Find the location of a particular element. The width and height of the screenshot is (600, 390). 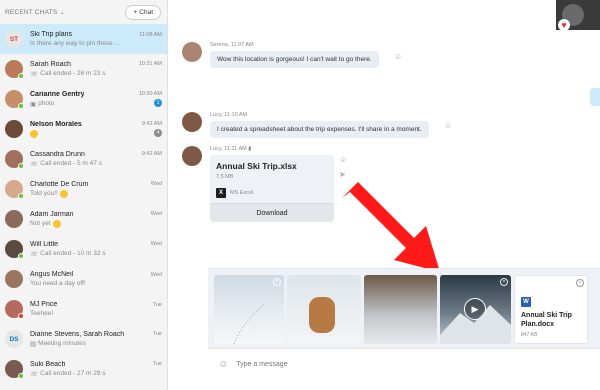

photo-dog-snow is located at coordinates (324, 309).